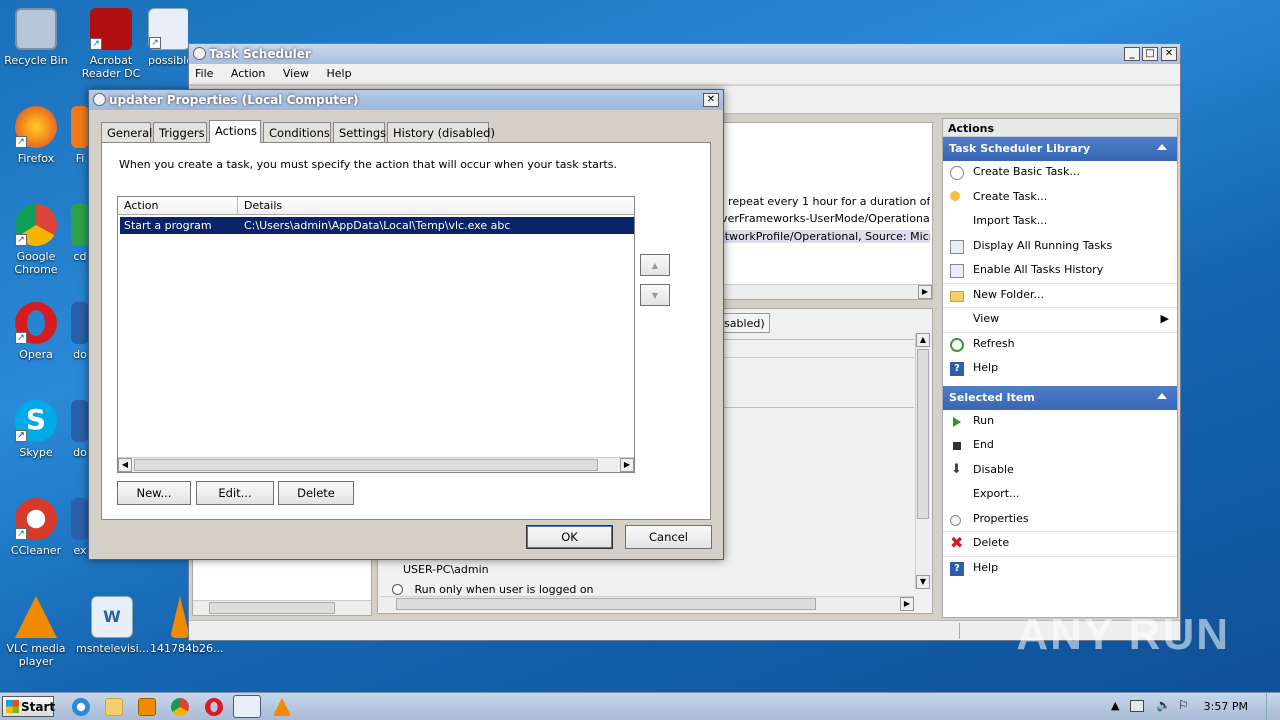 The image size is (1280, 720). Describe the element at coordinates (825, 291) in the screenshot. I see `task-list-hscrollbar: ▶` at that location.